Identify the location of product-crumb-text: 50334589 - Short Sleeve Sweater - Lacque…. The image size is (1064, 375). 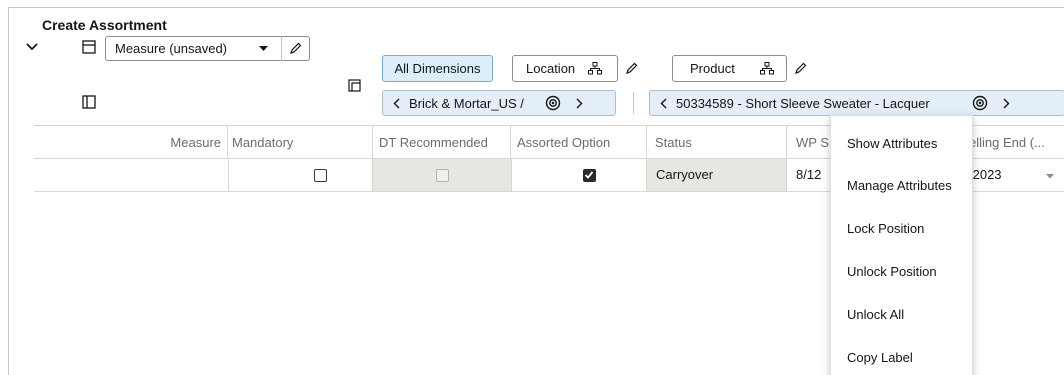
(821, 103).